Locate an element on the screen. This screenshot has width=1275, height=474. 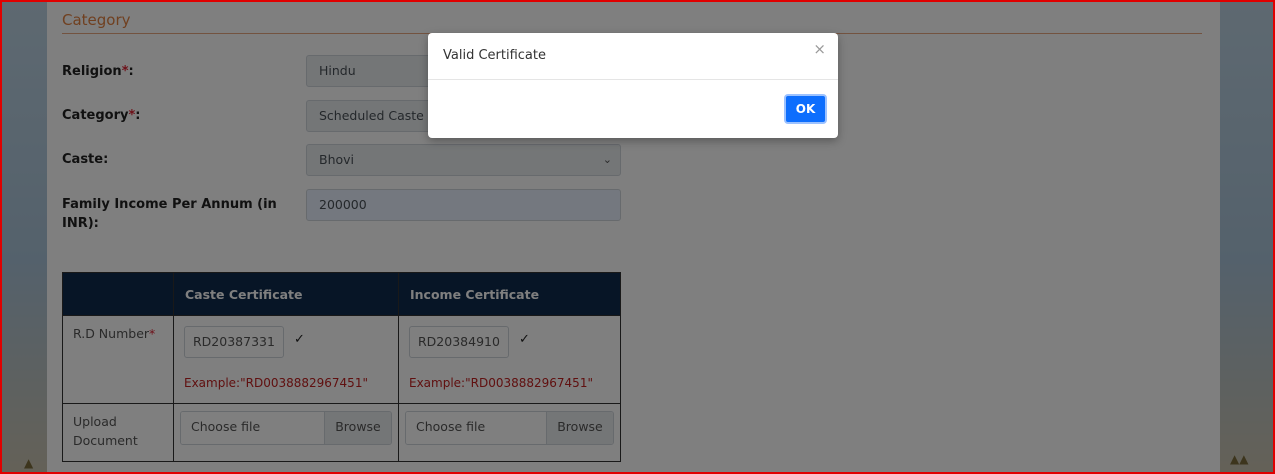
dialog-header: Valid Certificate × is located at coordinates (633, 56).